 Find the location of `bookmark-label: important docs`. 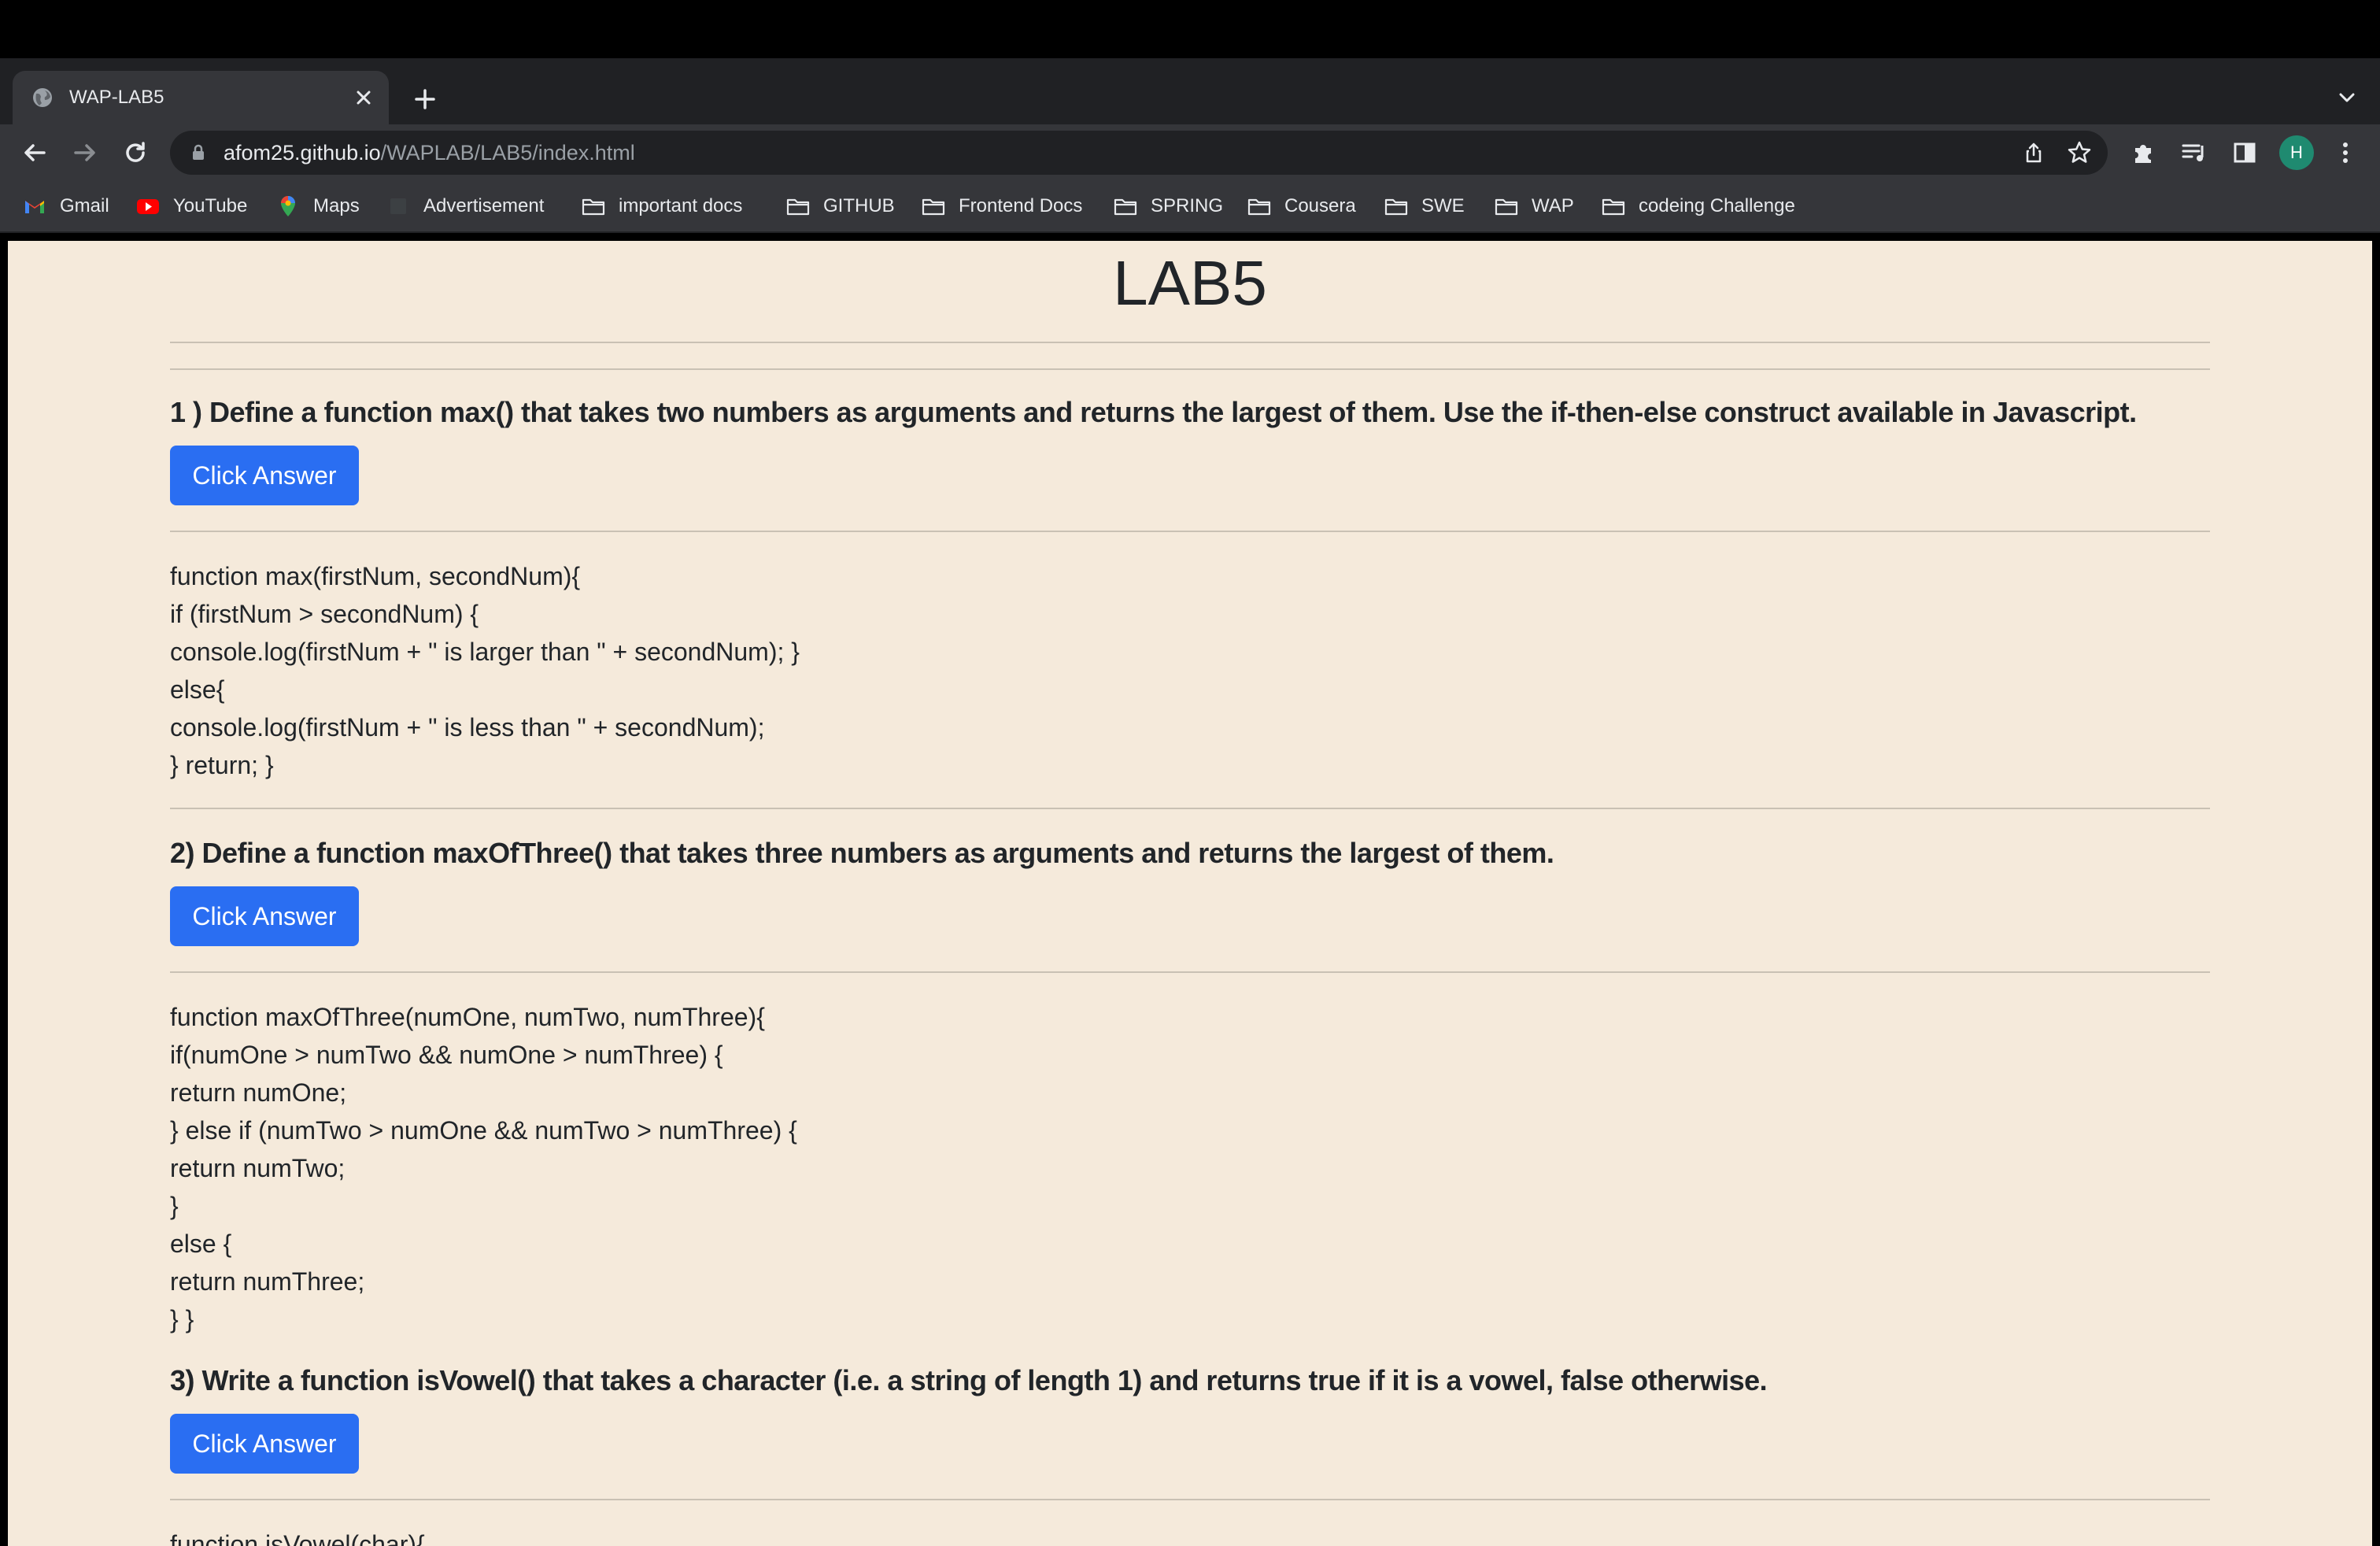

bookmark-label: important docs is located at coordinates (681, 205).